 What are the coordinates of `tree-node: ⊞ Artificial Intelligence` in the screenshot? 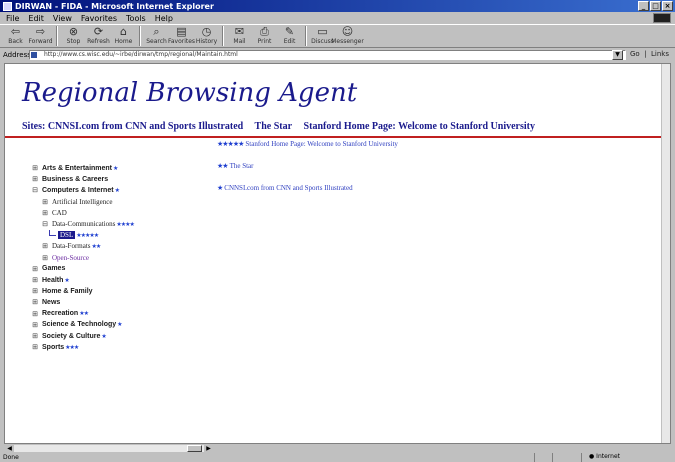 It's located at (77, 202).